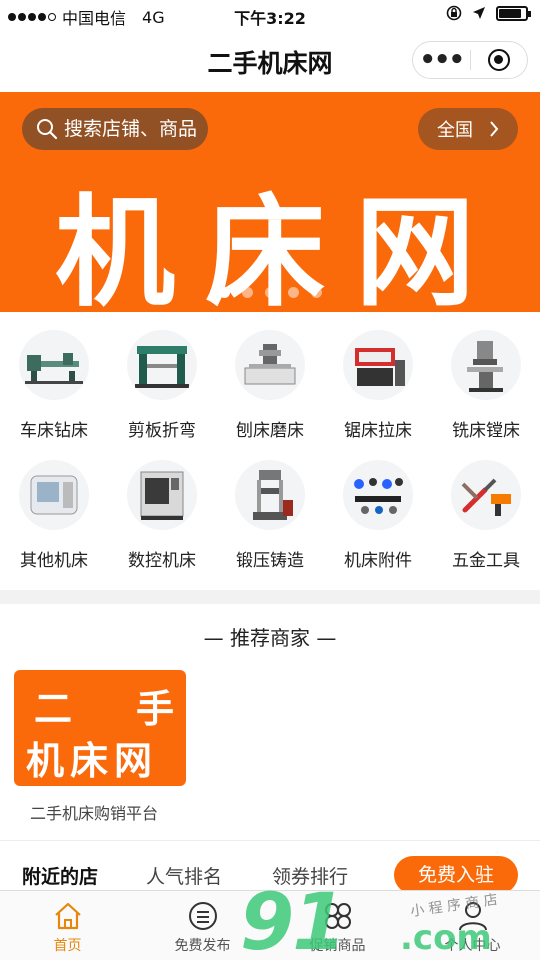  Describe the element at coordinates (310, 875) in the screenshot. I see `tab-coupons: 领券排行` at that location.